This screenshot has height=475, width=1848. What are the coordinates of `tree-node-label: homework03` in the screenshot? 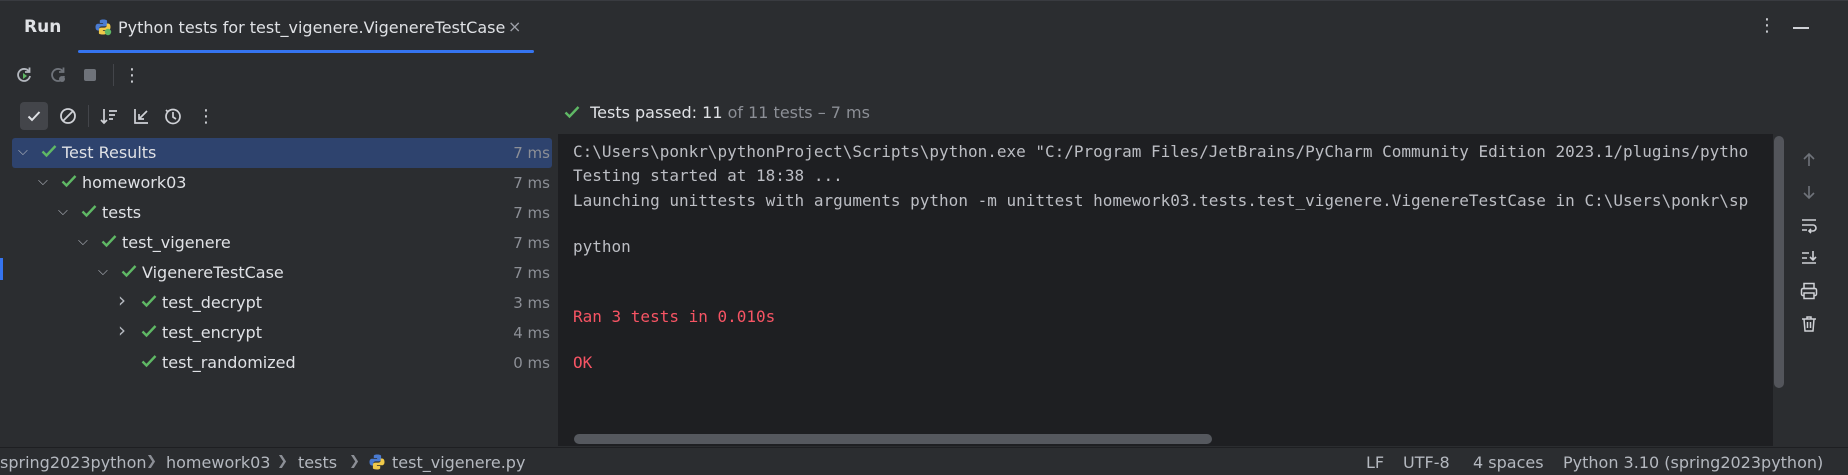 It's located at (134, 182).